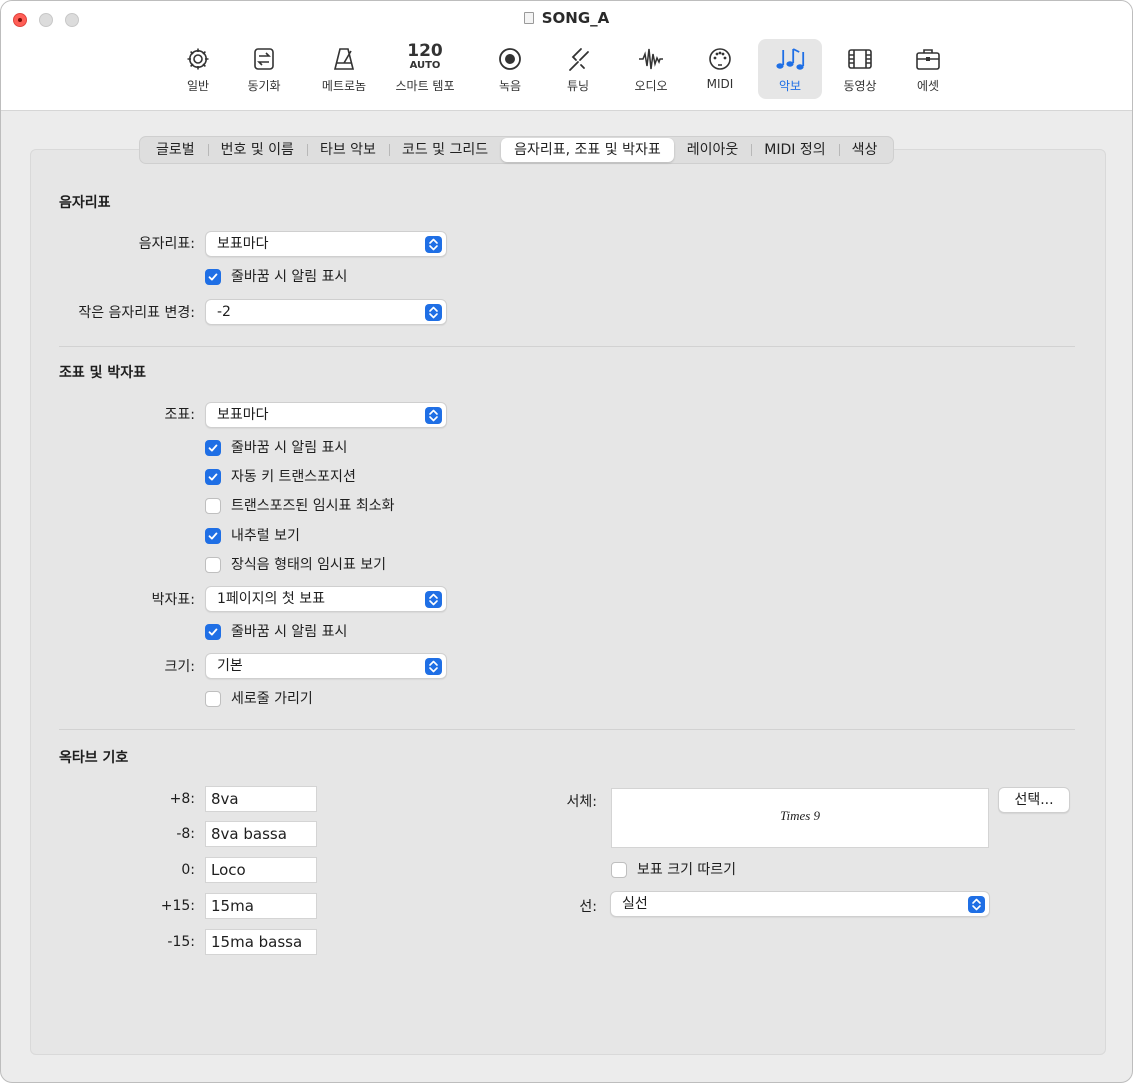 The image size is (1133, 1083). I want to click on size-popup: 기본, so click(326, 666).